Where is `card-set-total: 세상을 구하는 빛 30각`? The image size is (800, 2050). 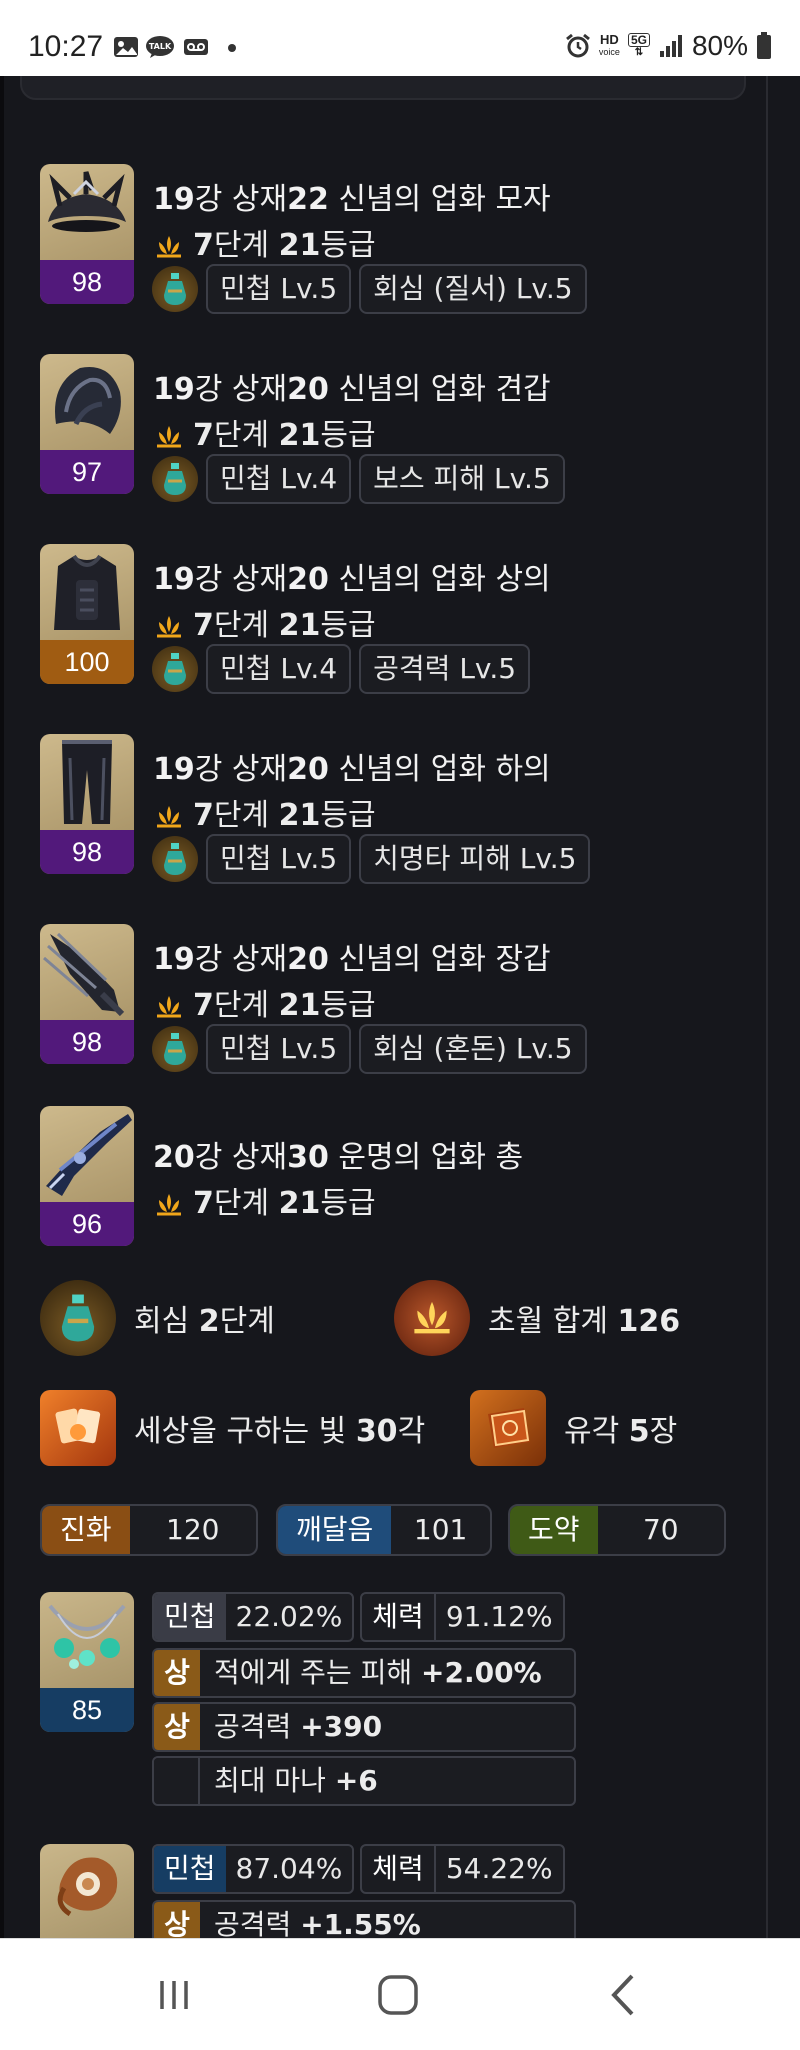
card-set-total: 세상을 구하는 빛 30각 is located at coordinates (232, 1428).